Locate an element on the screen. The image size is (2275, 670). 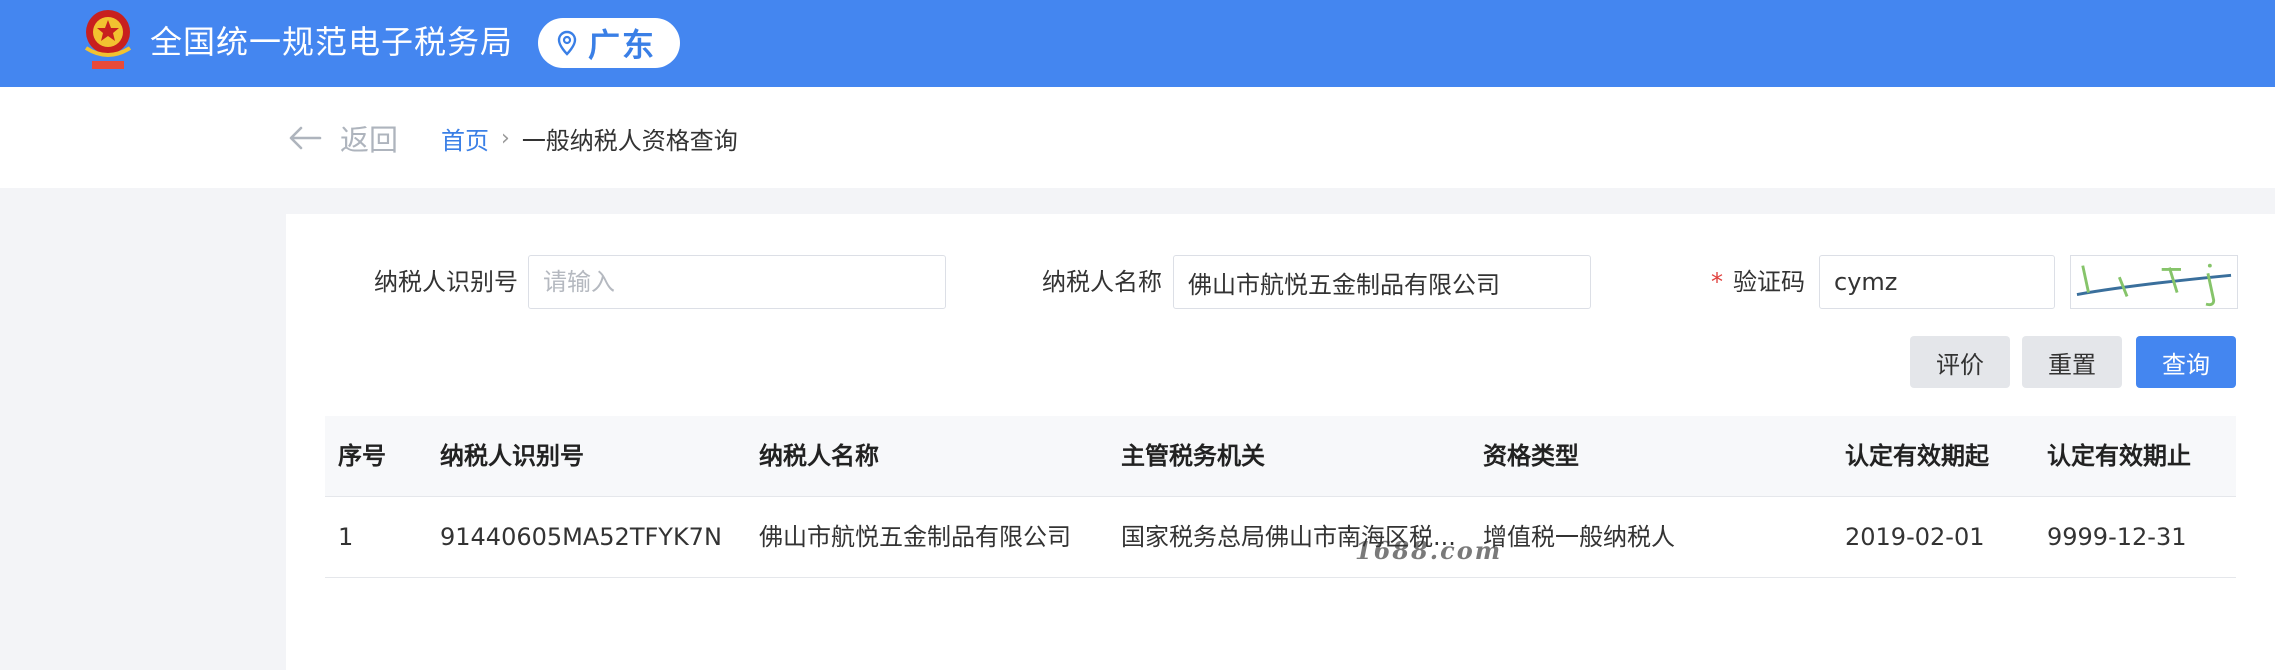
cell-valid-from: 2019-02-01 is located at coordinates (1915, 537).